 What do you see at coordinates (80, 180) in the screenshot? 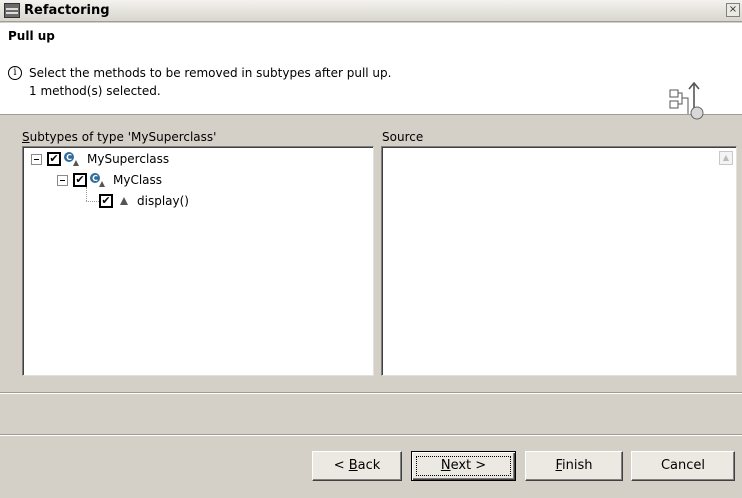
I see `checkbox-myclass: ✔` at bounding box center [80, 180].